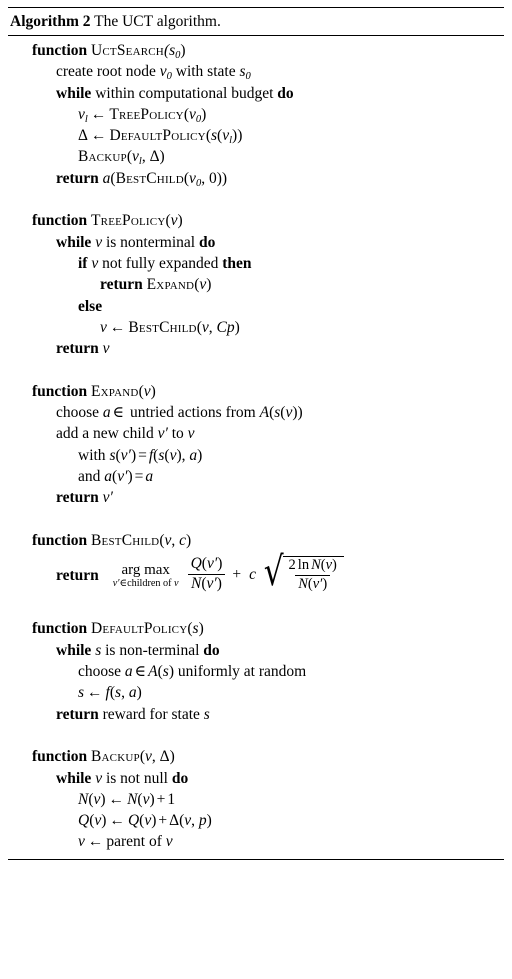 This screenshot has width=512, height=979. I want to click on func-a: a, so click(108, 476).